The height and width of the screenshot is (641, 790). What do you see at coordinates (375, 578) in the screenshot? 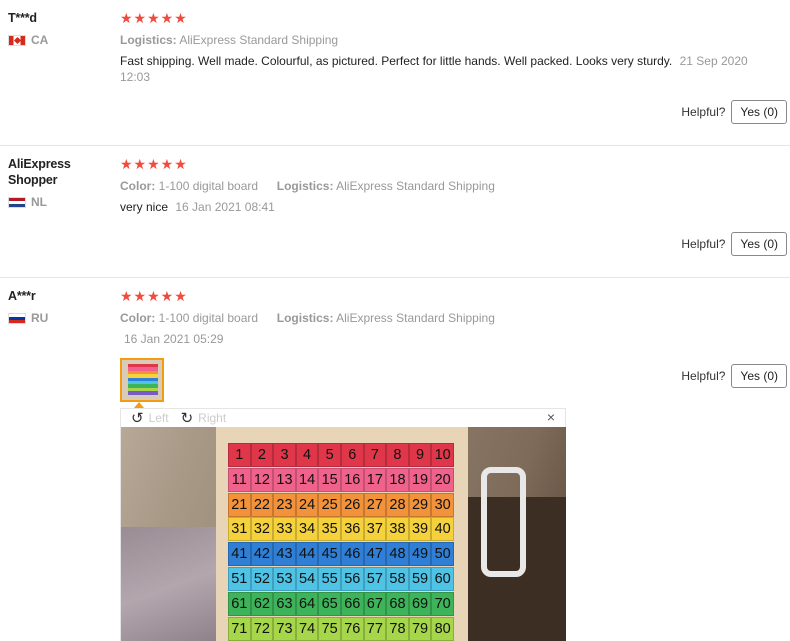
I see `board-tile: 57` at bounding box center [375, 578].